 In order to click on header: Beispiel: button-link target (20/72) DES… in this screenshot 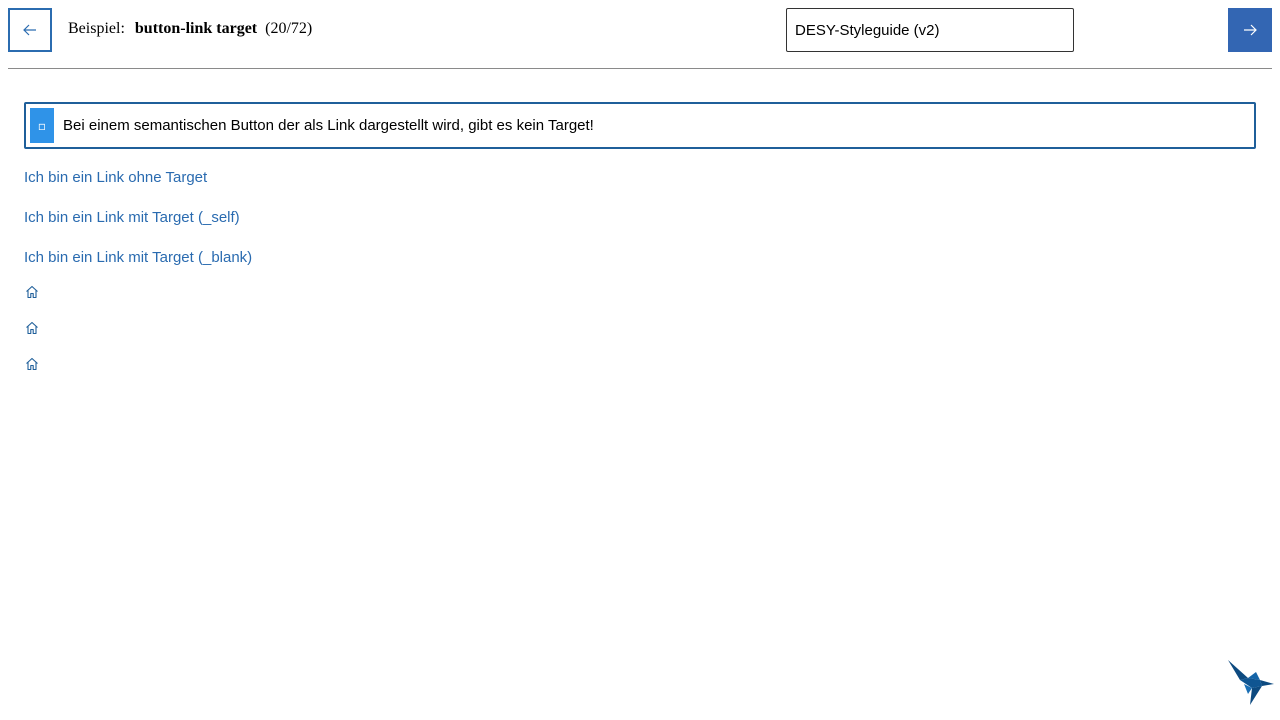, I will do `click(640, 34)`.